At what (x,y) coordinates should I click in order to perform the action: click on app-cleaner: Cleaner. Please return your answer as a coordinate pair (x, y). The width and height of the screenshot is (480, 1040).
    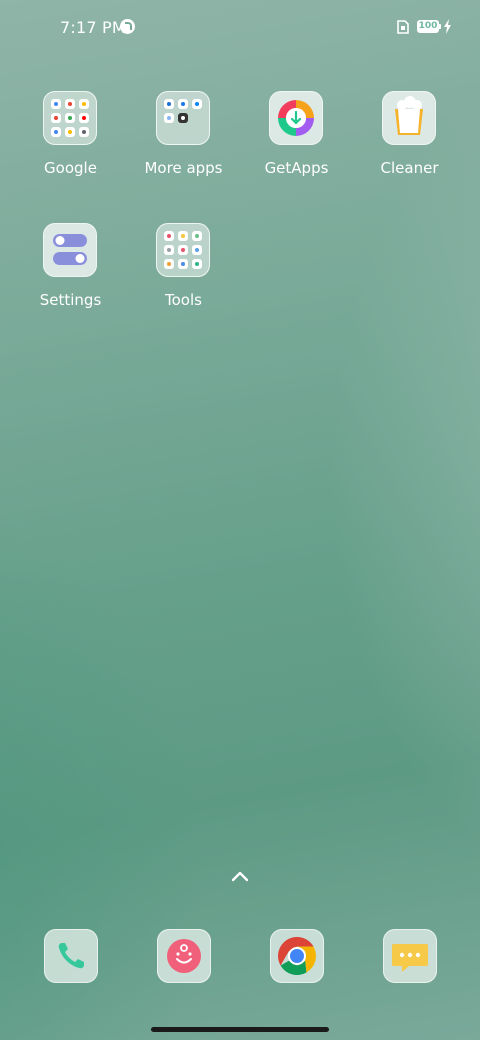
    Looking at the image, I should click on (409, 146).